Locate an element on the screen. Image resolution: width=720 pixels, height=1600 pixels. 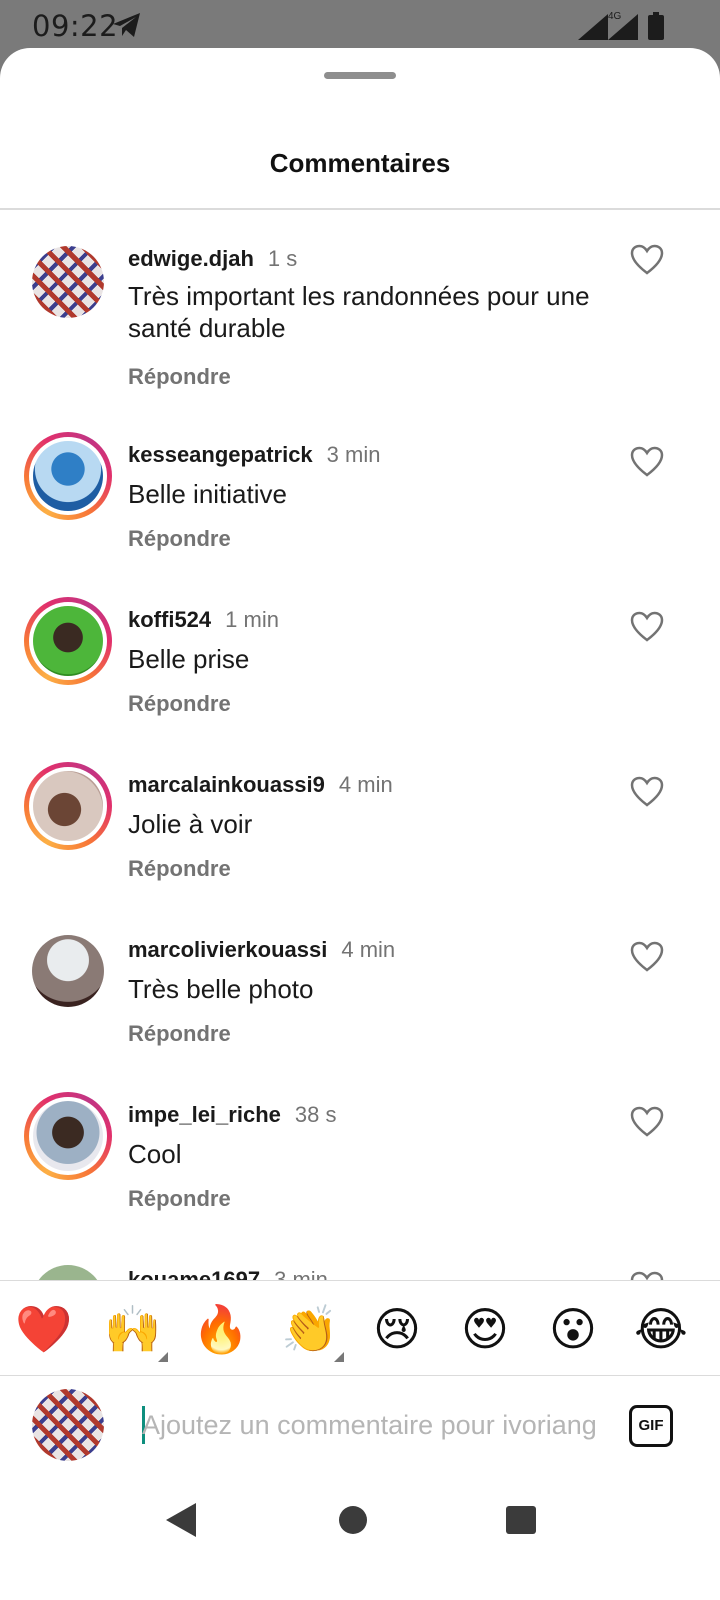
telegram-icon is located at coordinates (126, 25).